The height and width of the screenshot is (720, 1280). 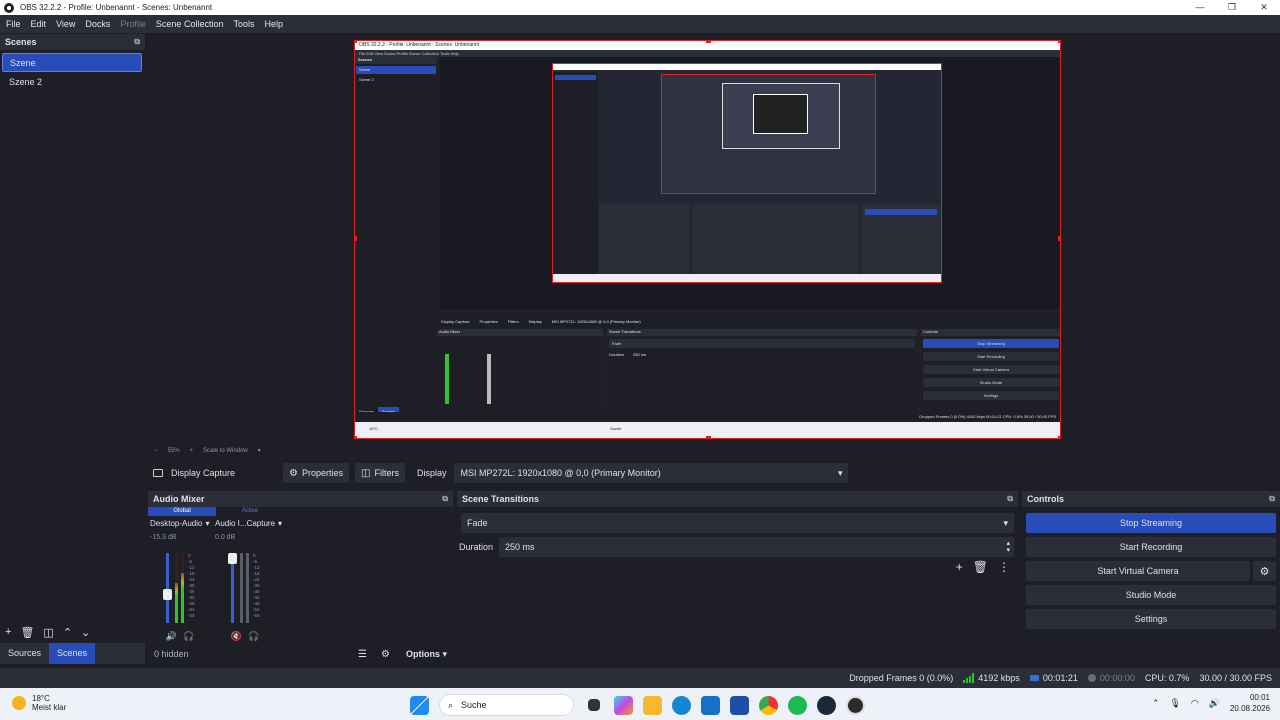 I want to click on spotify-icon, so click(x=797, y=705).